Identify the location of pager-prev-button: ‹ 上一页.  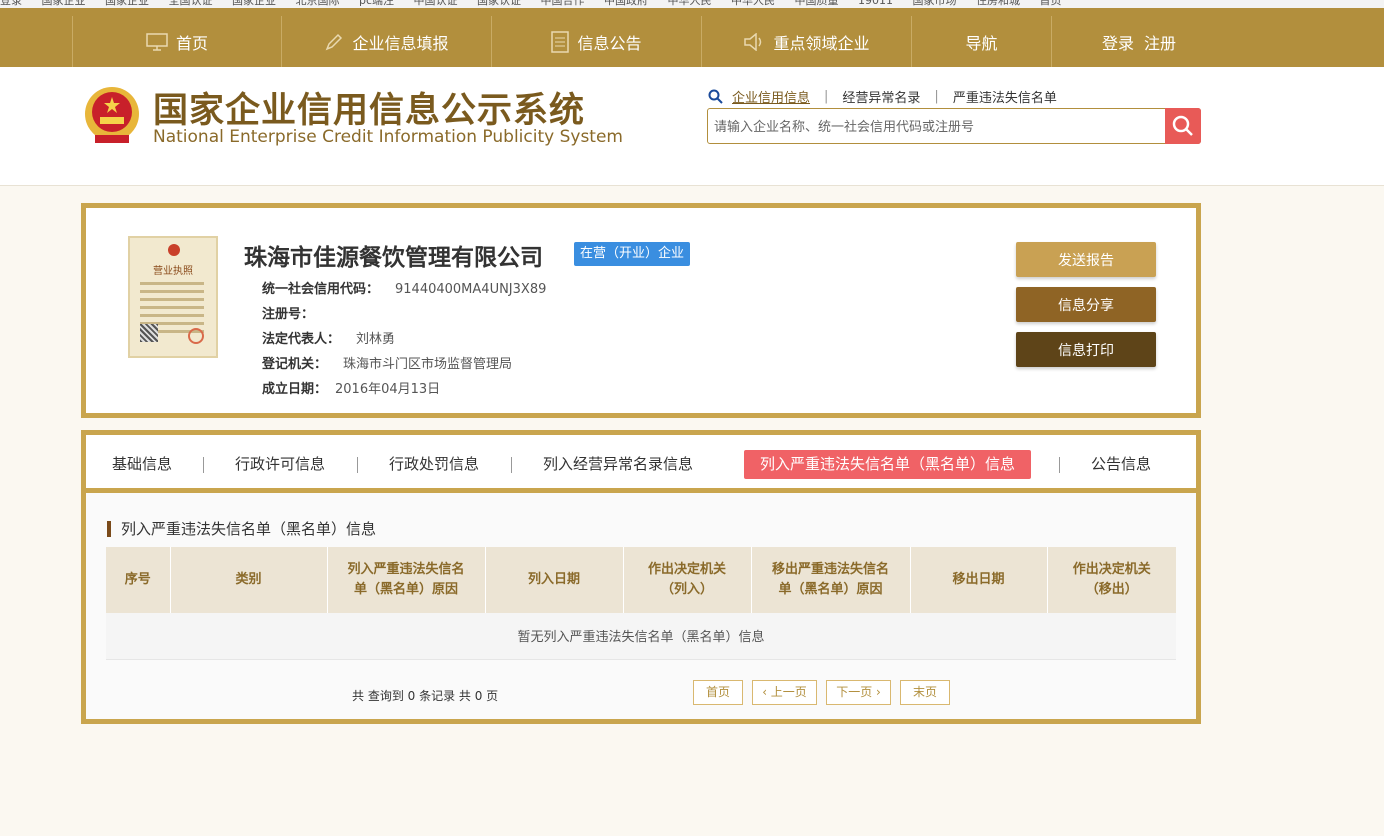
(784, 692).